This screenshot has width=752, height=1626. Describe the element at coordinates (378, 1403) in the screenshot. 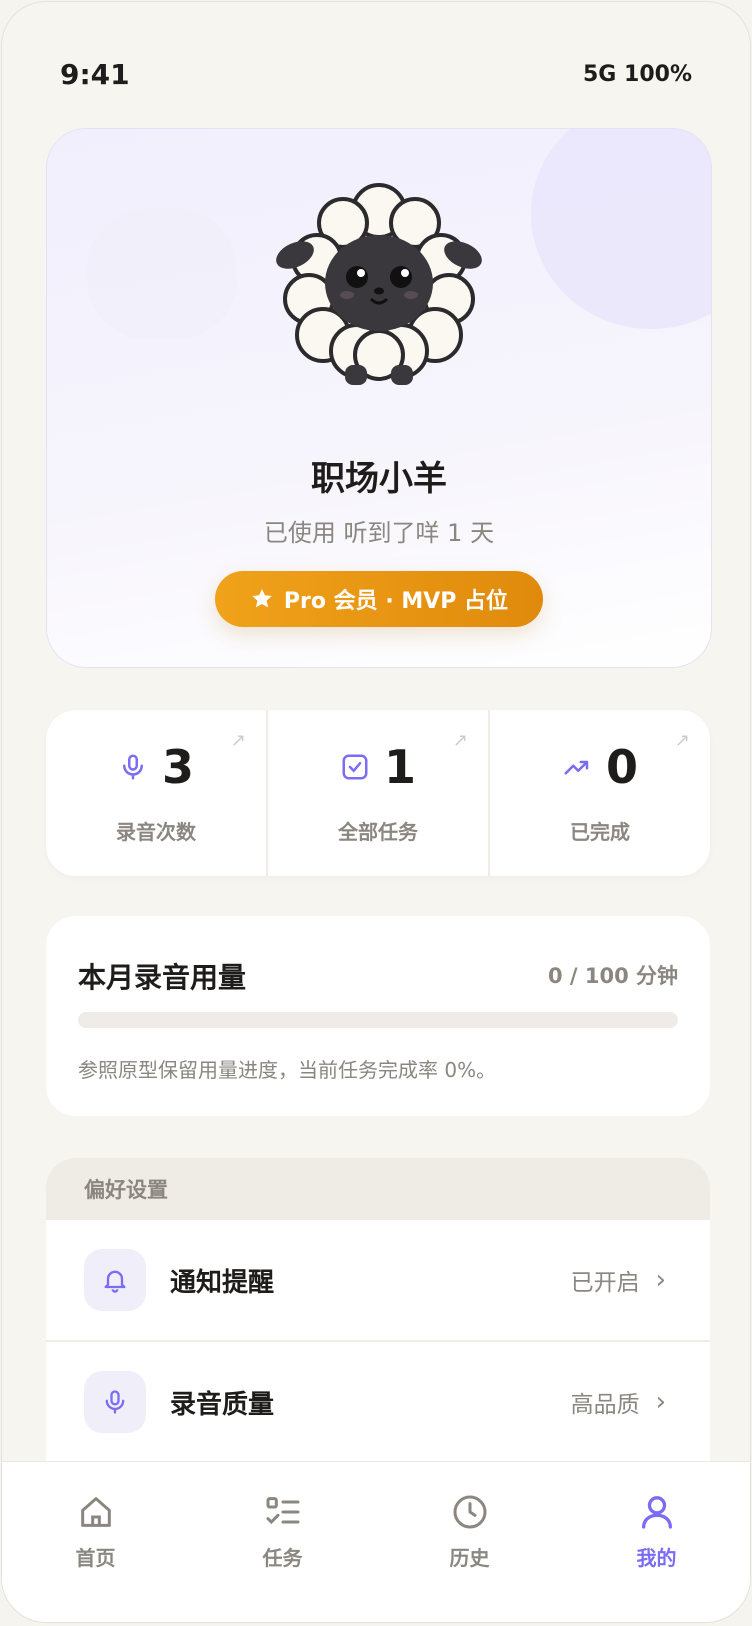

I see `pref-row-recording-quality: 录音质量 高品质 ›` at that location.